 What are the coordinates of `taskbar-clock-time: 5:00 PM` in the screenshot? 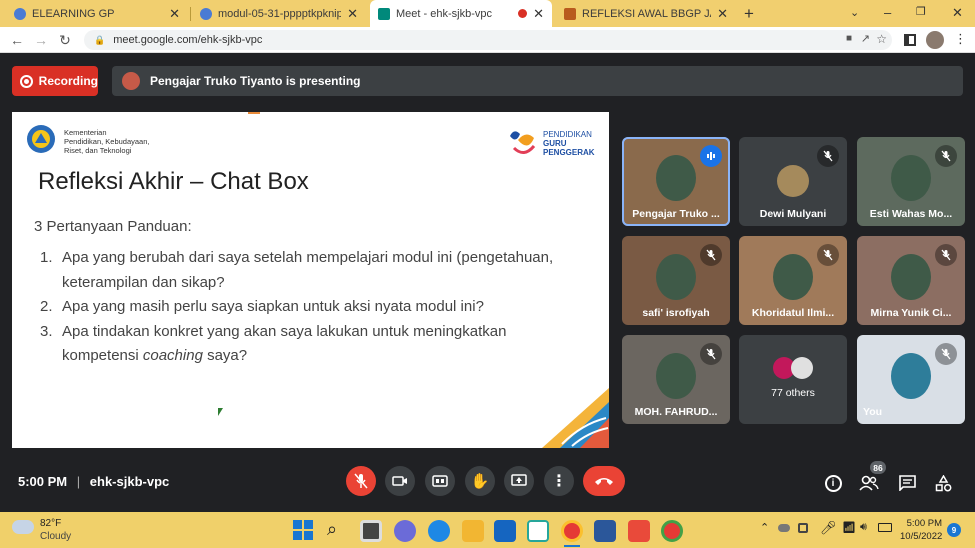 It's located at (921, 523).